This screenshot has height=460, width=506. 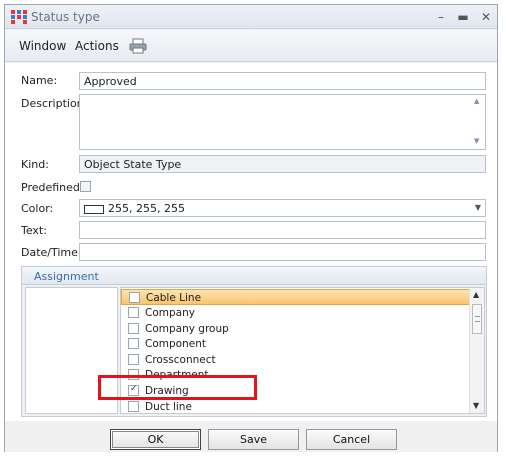 I want to click on list-item-label: Cable Line, so click(x=174, y=298).